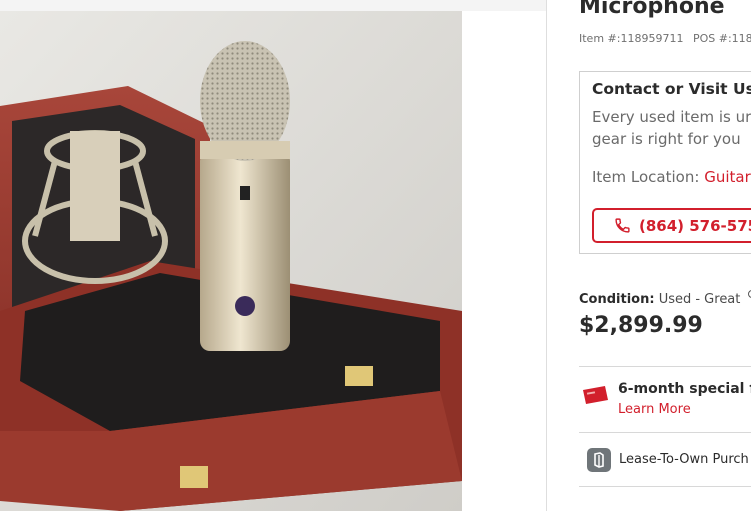 The image size is (751, 511). I want to click on divider-financing-top, so click(665, 366).